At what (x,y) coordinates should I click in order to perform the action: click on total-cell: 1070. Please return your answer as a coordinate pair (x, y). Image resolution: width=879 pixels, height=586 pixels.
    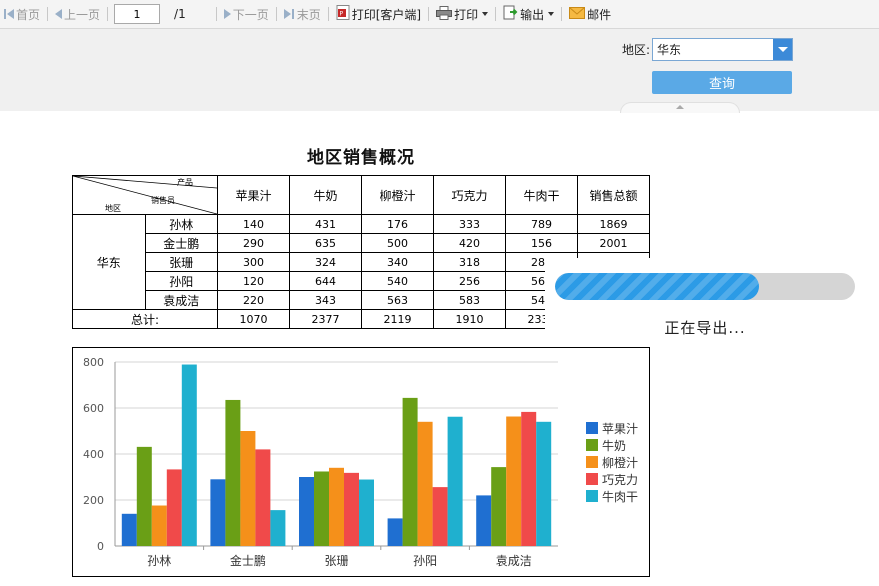
    Looking at the image, I should click on (253, 319).